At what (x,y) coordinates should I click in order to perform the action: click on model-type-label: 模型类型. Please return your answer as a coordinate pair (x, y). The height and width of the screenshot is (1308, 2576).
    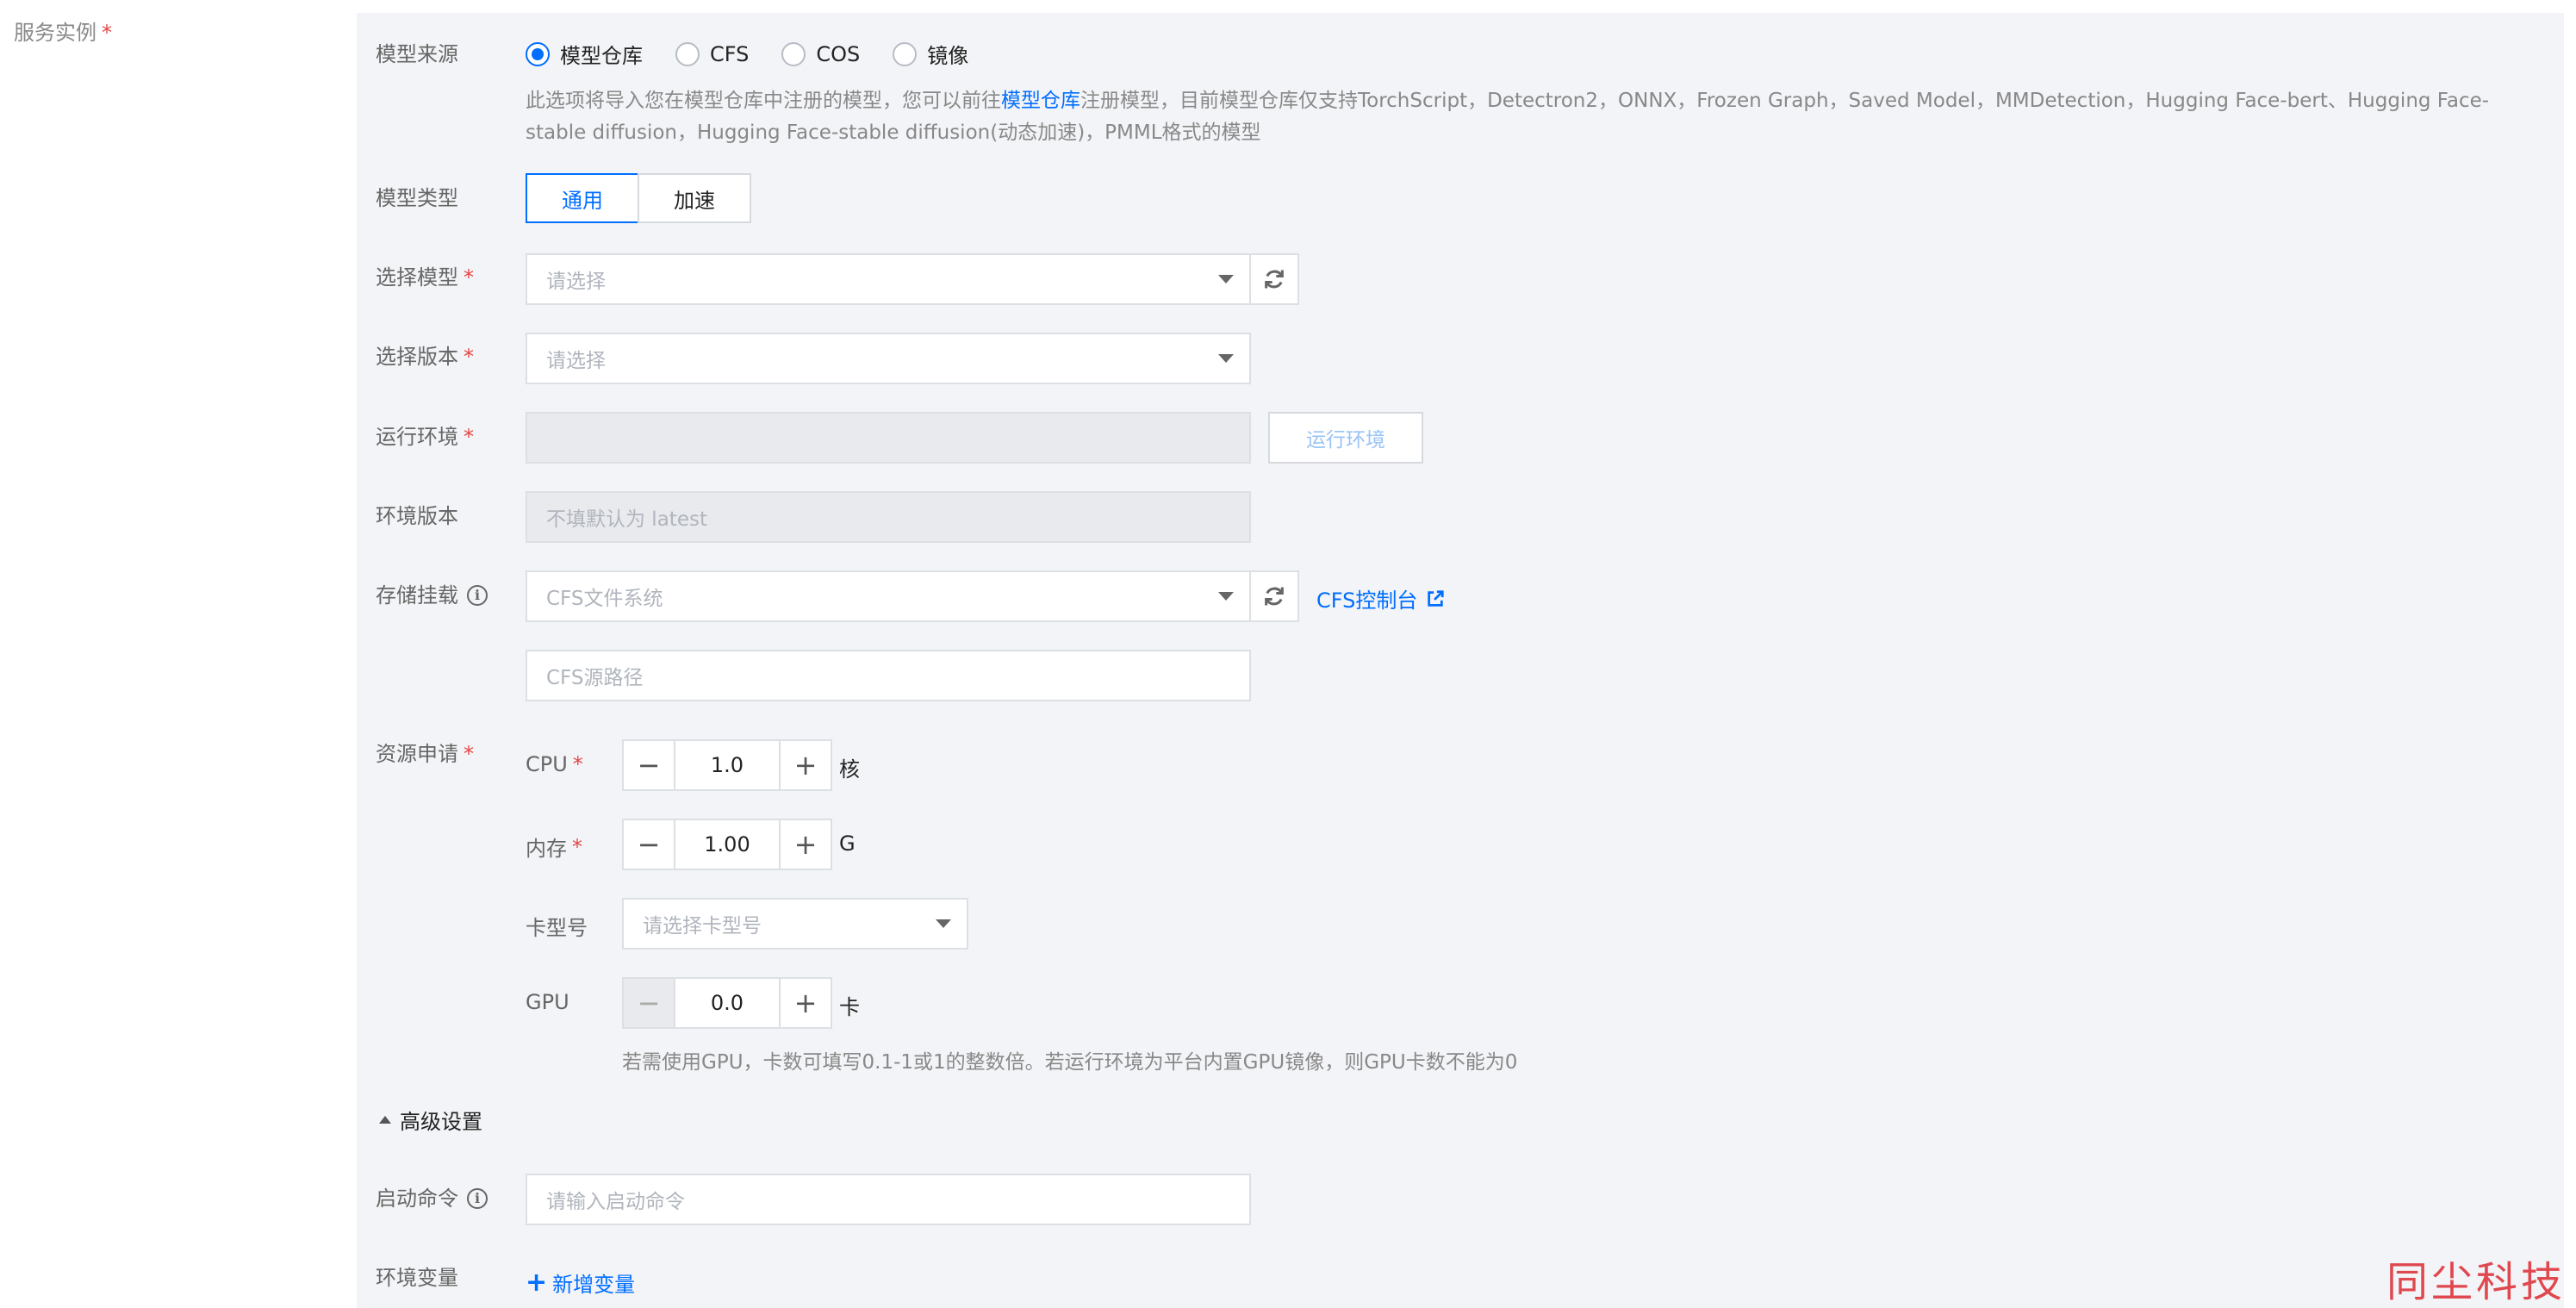
    Looking at the image, I should click on (417, 198).